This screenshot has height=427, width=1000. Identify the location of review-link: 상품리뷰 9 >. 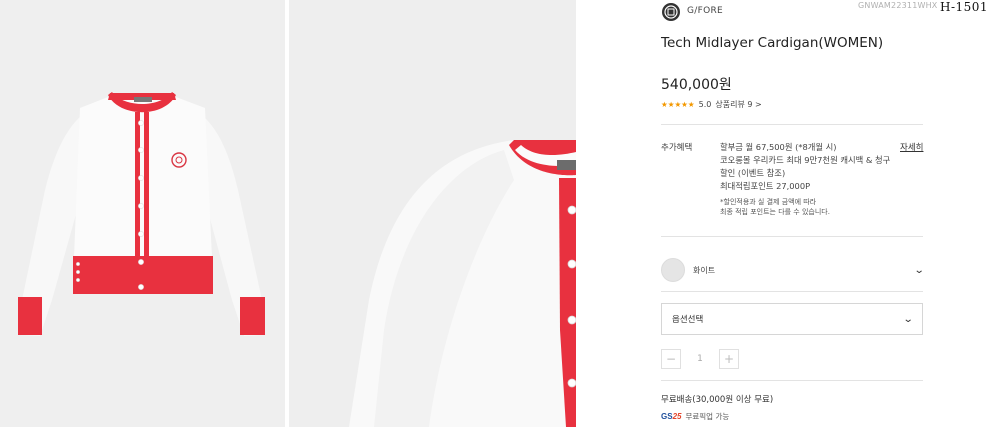
(738, 104).